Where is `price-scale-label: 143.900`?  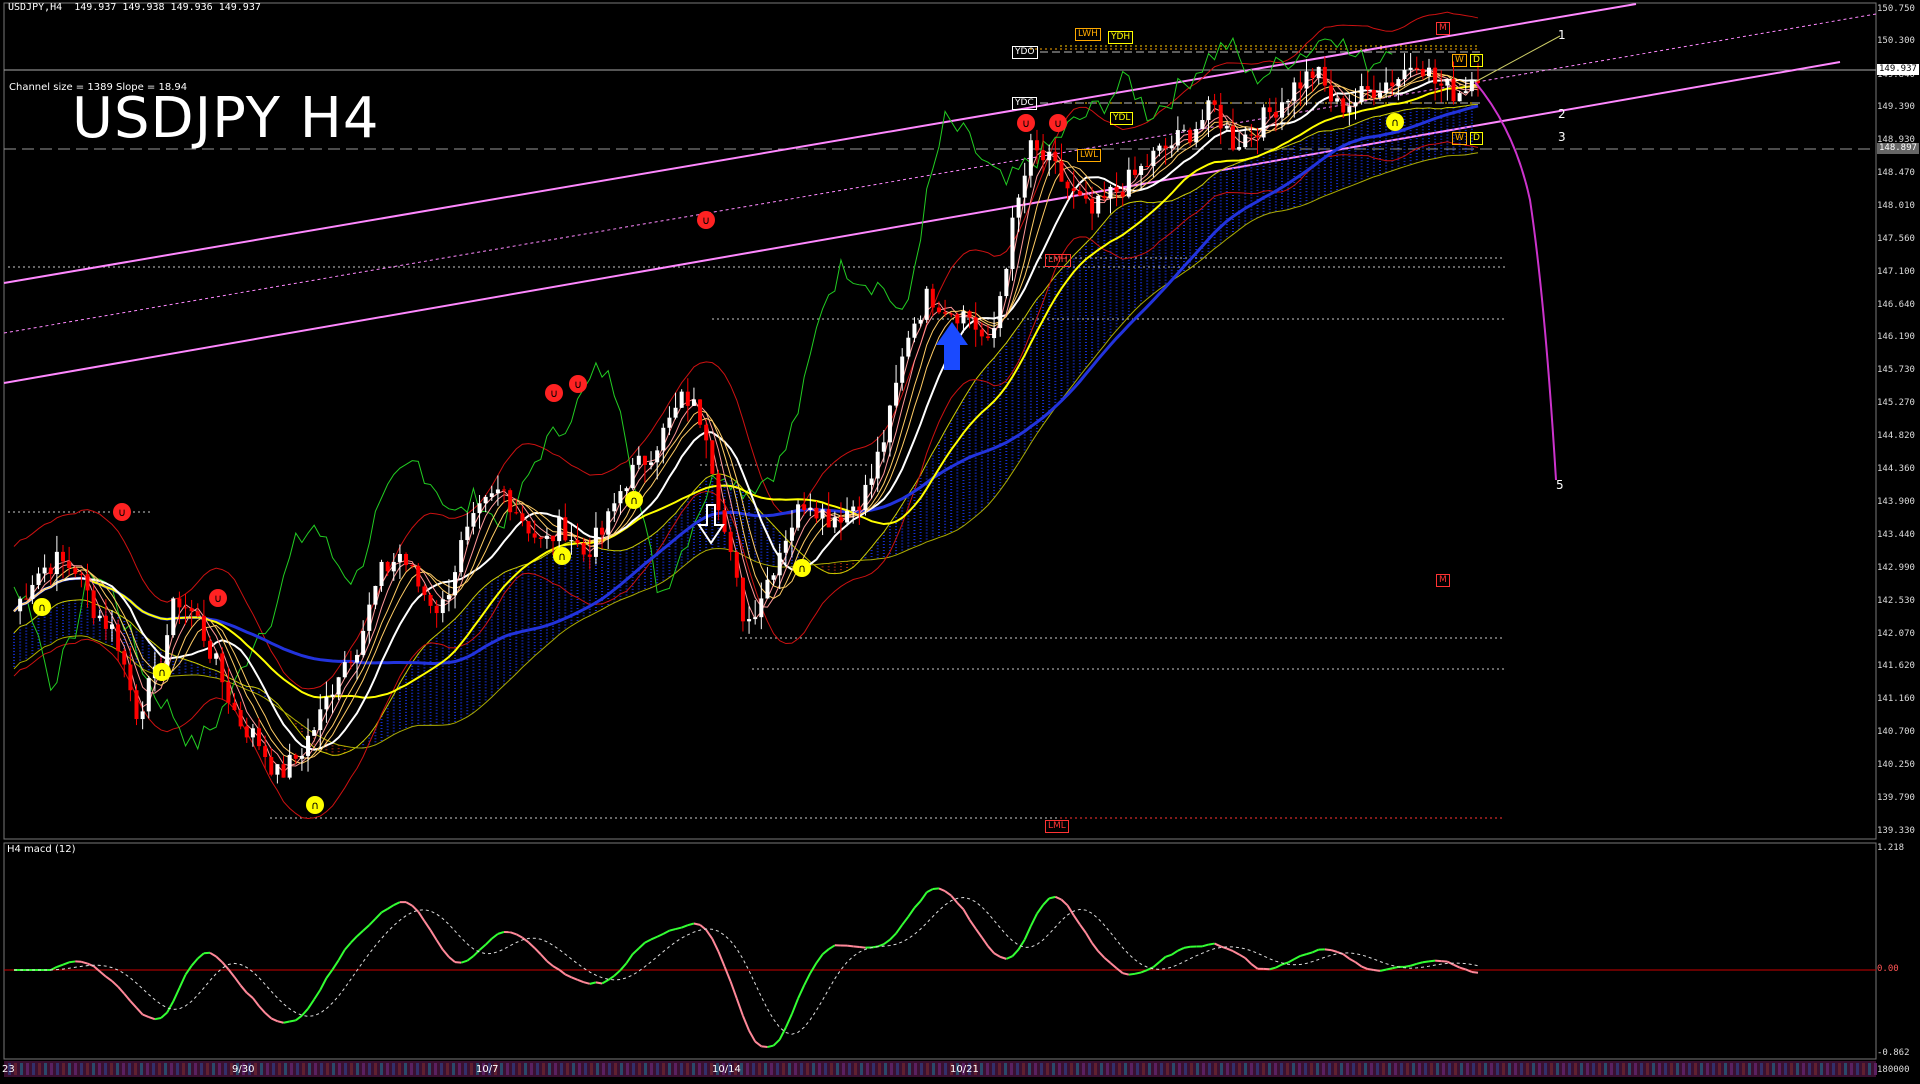
price-scale-label: 143.900 is located at coordinates (1898, 502).